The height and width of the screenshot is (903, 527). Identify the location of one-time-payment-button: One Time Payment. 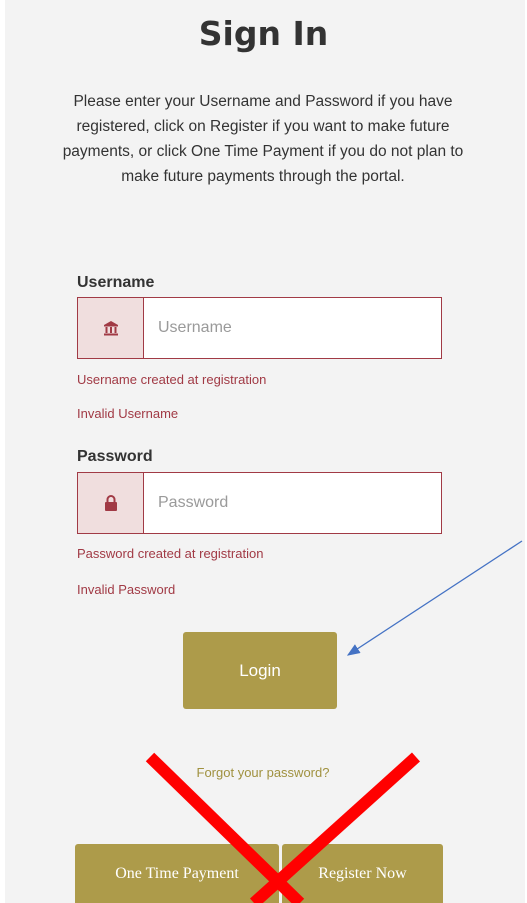
(177, 873).